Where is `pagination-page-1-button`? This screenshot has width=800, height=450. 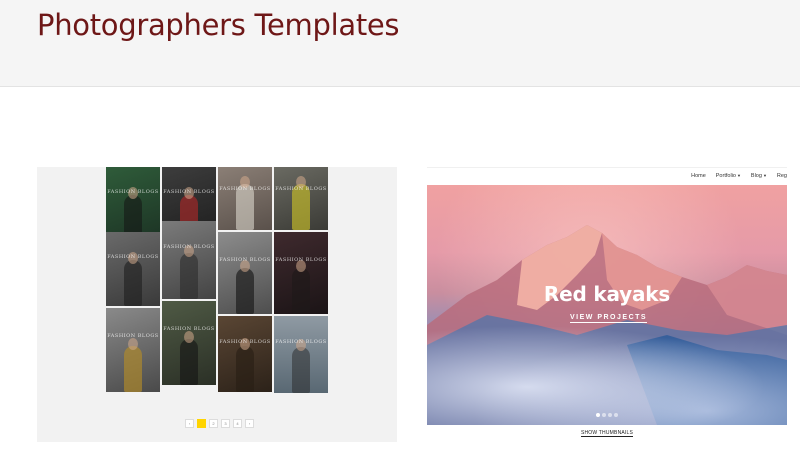 pagination-page-1-button is located at coordinates (201, 423).